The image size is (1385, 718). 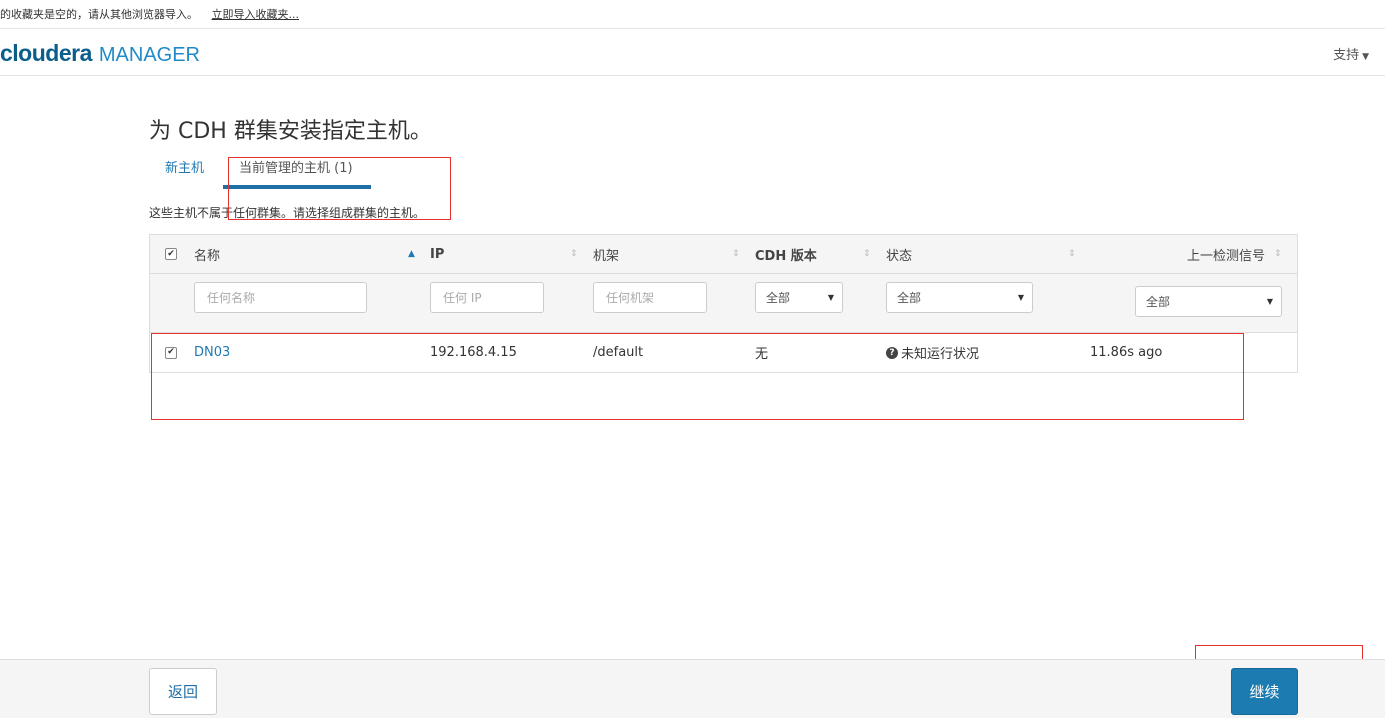 I want to click on app-header: cloudera MANAGER 支持 ▼, so click(x=692, y=52).